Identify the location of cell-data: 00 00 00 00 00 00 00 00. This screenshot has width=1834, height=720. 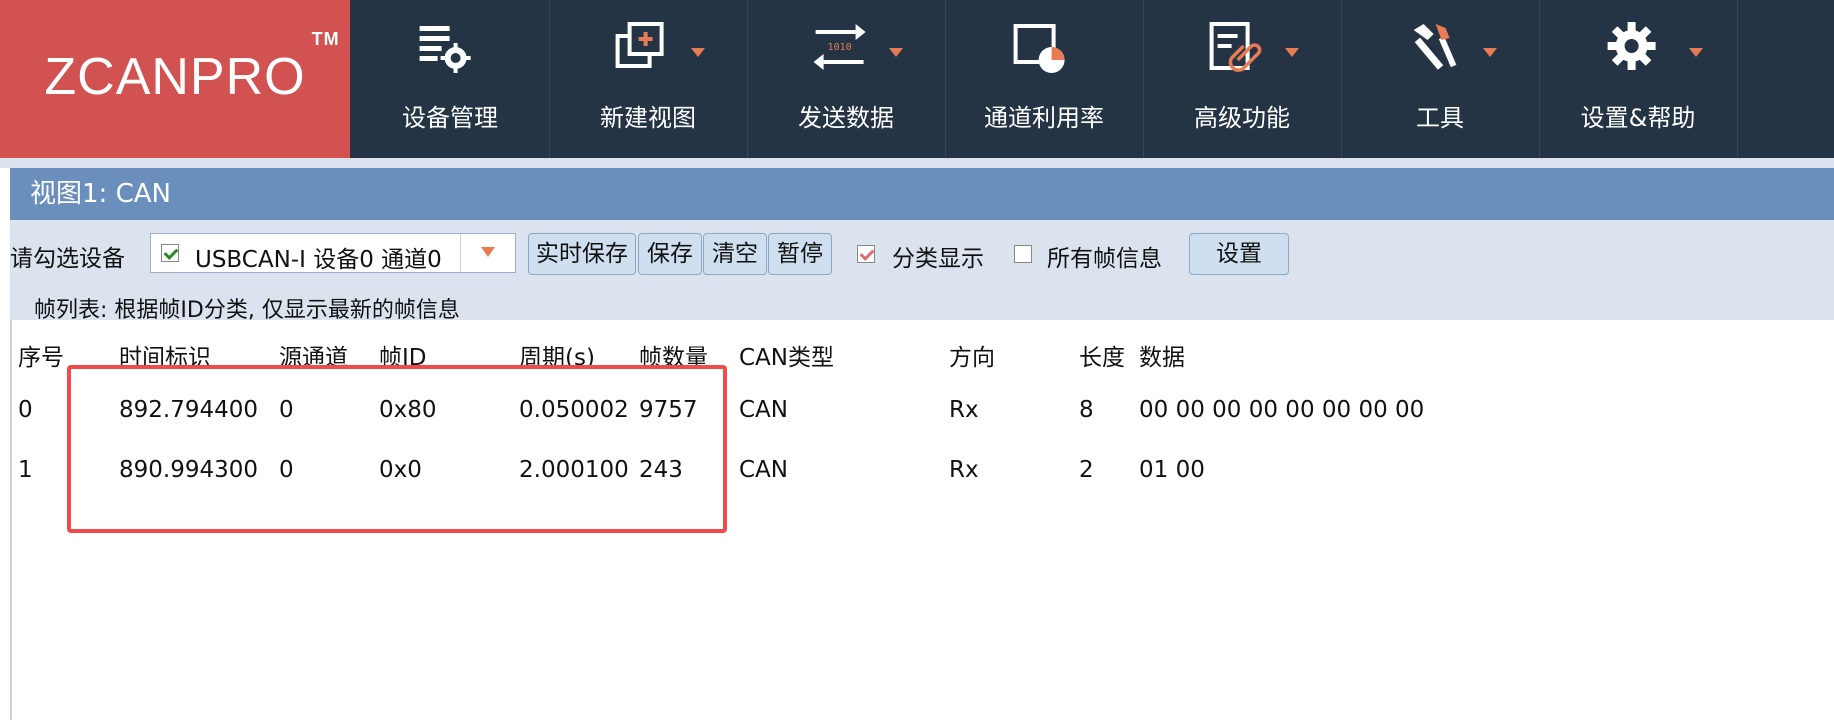
(1282, 410).